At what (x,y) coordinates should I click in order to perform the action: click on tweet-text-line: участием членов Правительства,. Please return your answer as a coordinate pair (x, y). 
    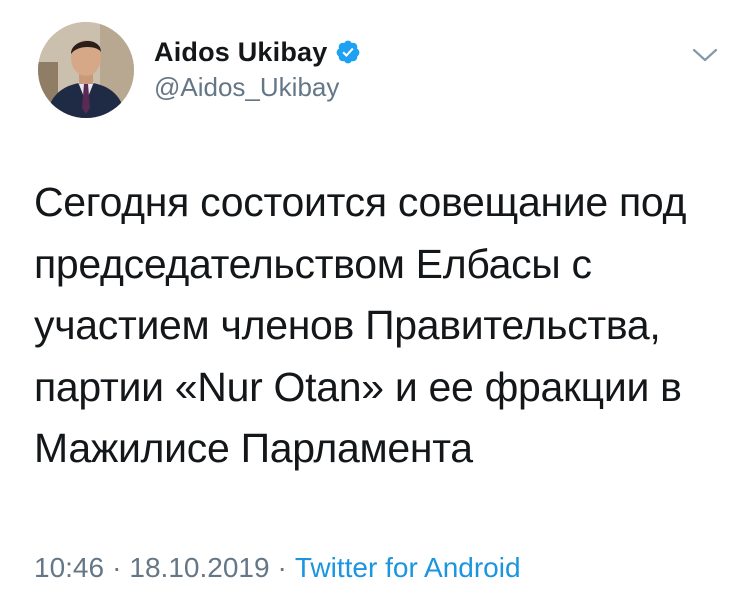
    Looking at the image, I should click on (347, 325).